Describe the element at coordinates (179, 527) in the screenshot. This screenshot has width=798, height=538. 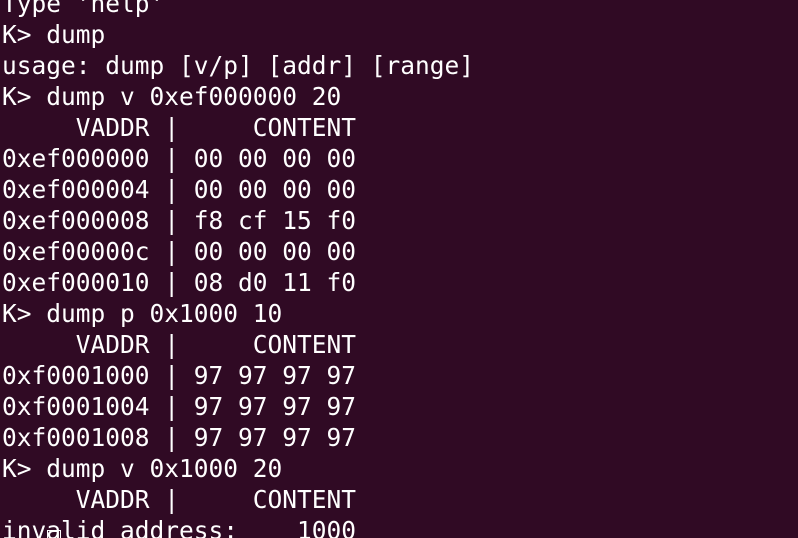
I see `error-line: invalid address: 1000` at that location.